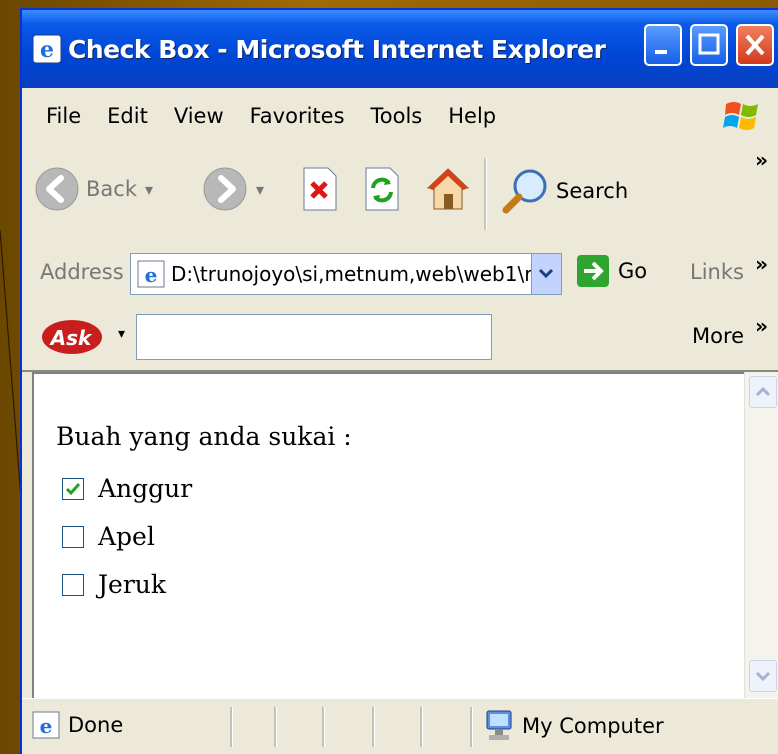 This screenshot has width=778, height=754. I want to click on maximize-button, so click(709, 45).